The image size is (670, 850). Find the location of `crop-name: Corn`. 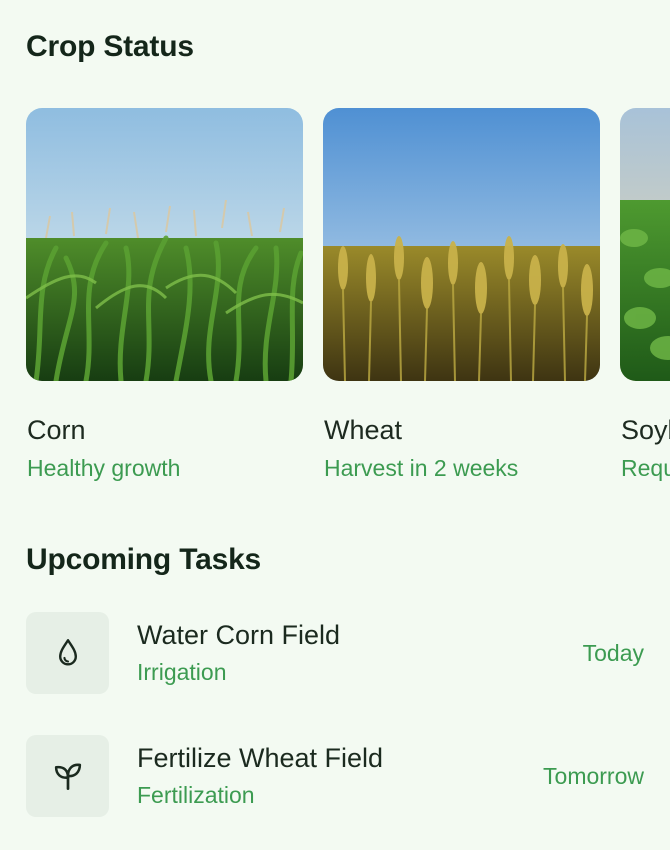

crop-name: Corn is located at coordinates (56, 430).